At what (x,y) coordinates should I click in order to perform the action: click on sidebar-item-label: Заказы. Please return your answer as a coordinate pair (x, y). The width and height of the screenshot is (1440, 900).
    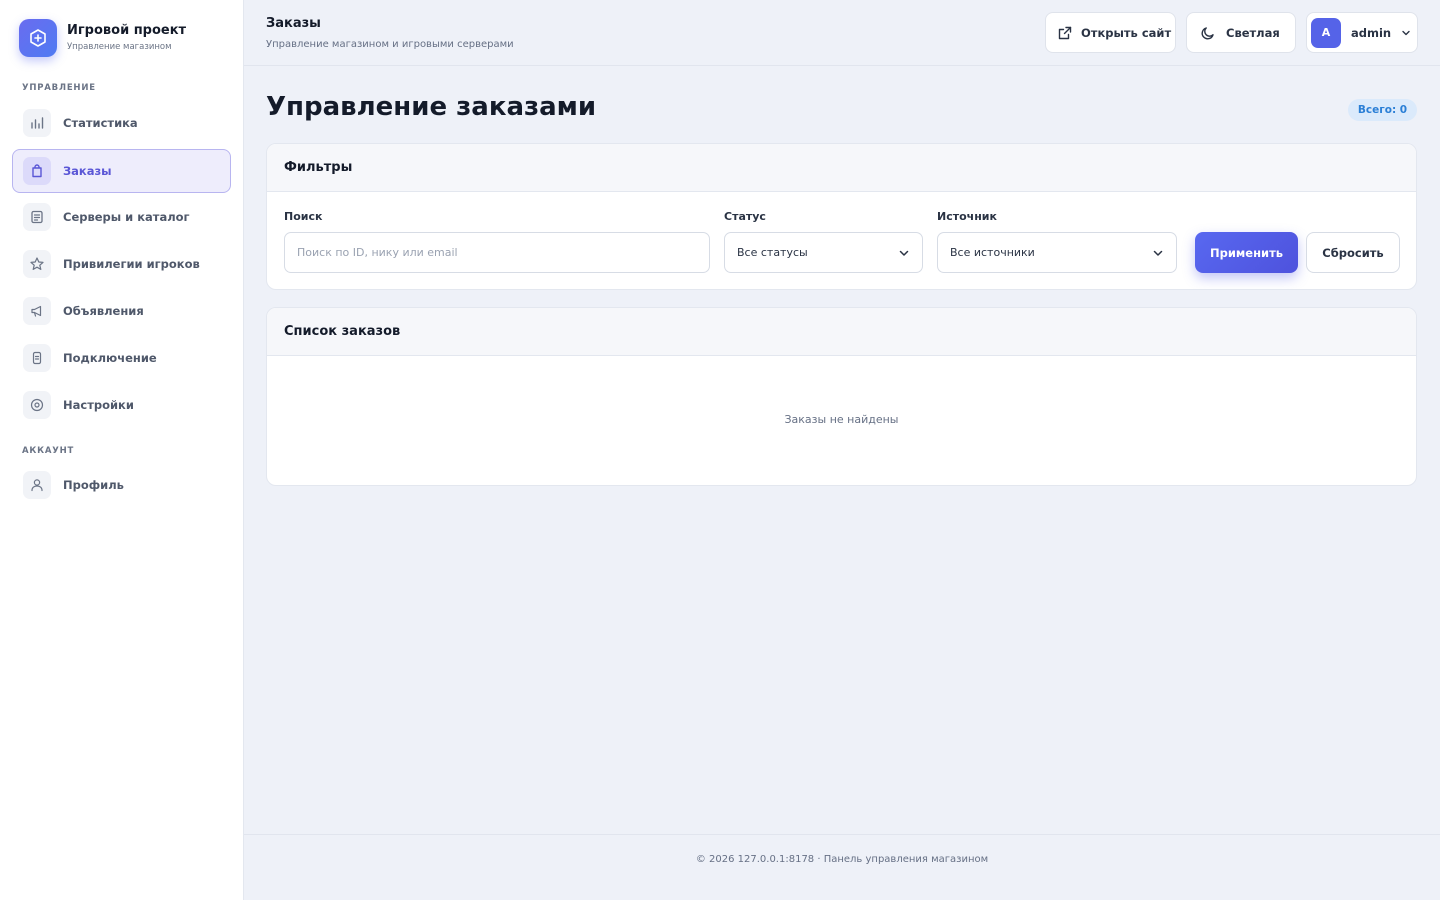
    Looking at the image, I should click on (87, 171).